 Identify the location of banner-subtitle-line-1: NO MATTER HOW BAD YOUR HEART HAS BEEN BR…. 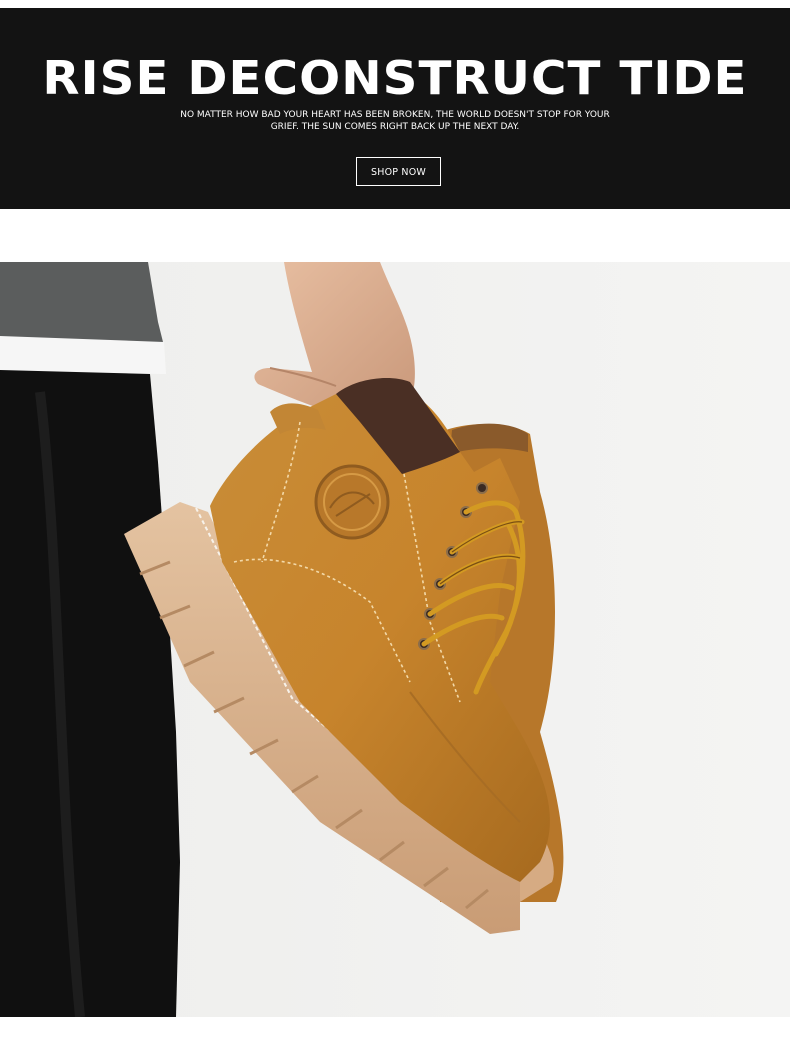
(395, 115).